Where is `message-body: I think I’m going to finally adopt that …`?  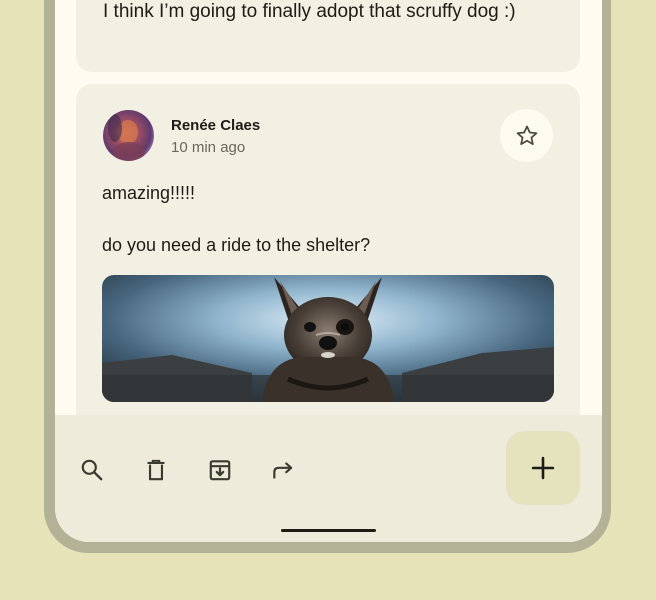 message-body: I think I’m going to finally adopt that … is located at coordinates (309, 11).